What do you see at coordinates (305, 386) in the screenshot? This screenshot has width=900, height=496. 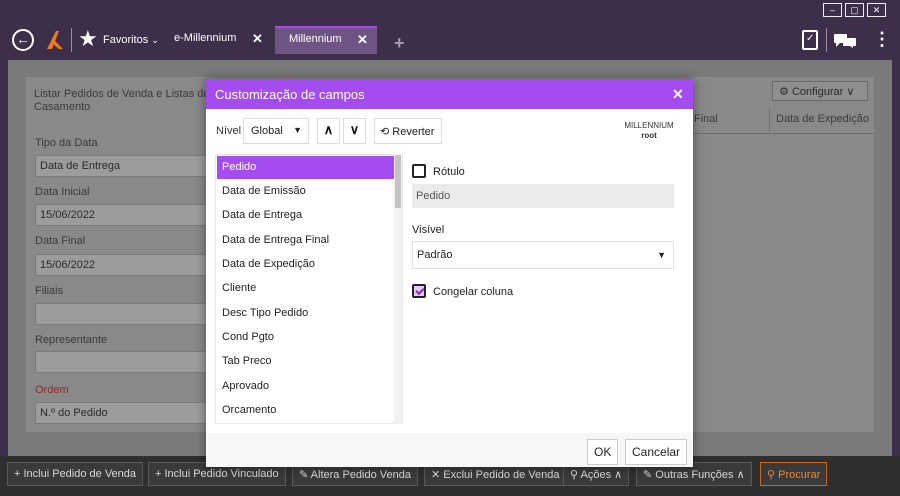 I see `list-item: Aprovado` at bounding box center [305, 386].